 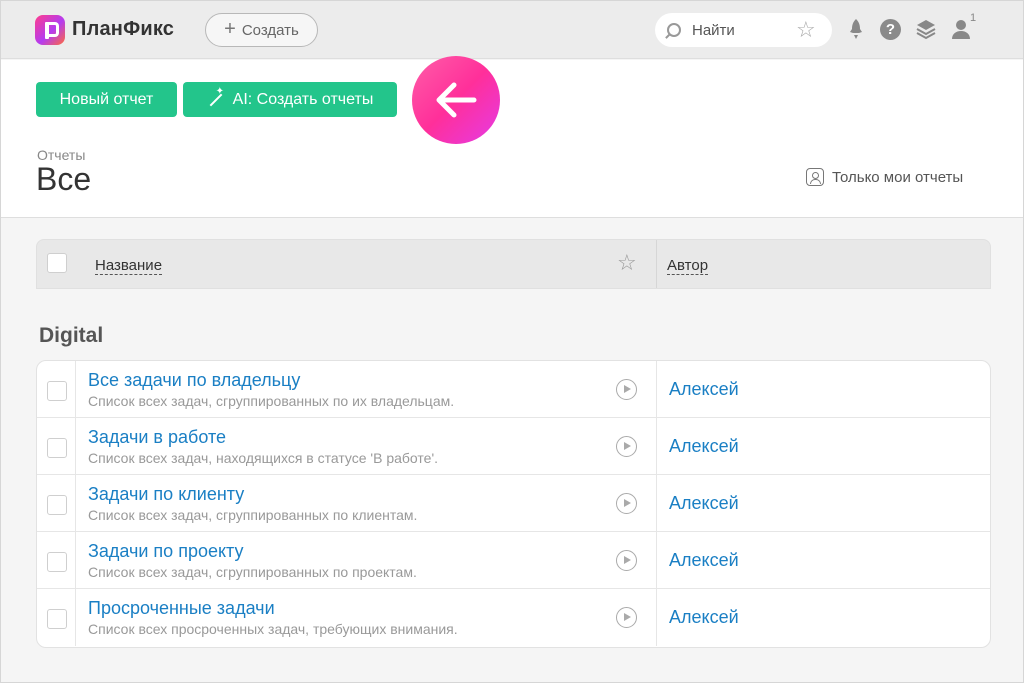 What do you see at coordinates (194, 380) in the screenshot?
I see `report-title-link: Все задачи по владельцу` at bounding box center [194, 380].